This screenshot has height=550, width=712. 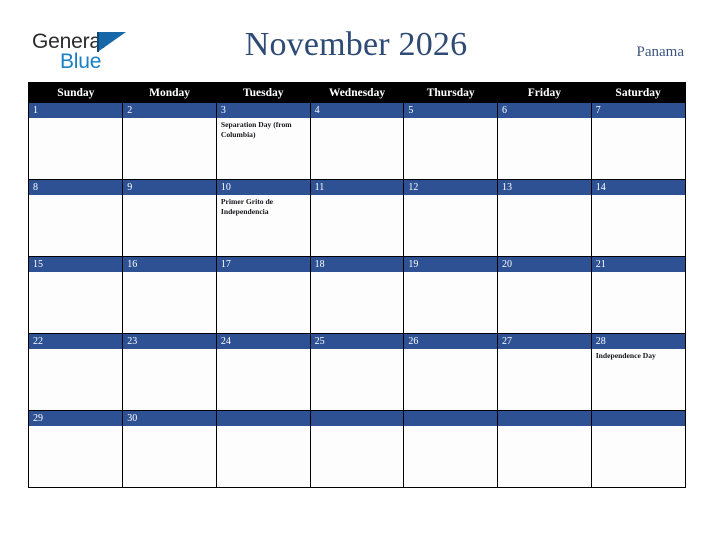 What do you see at coordinates (357, 264) in the screenshot?
I see `day-number: 18` at bounding box center [357, 264].